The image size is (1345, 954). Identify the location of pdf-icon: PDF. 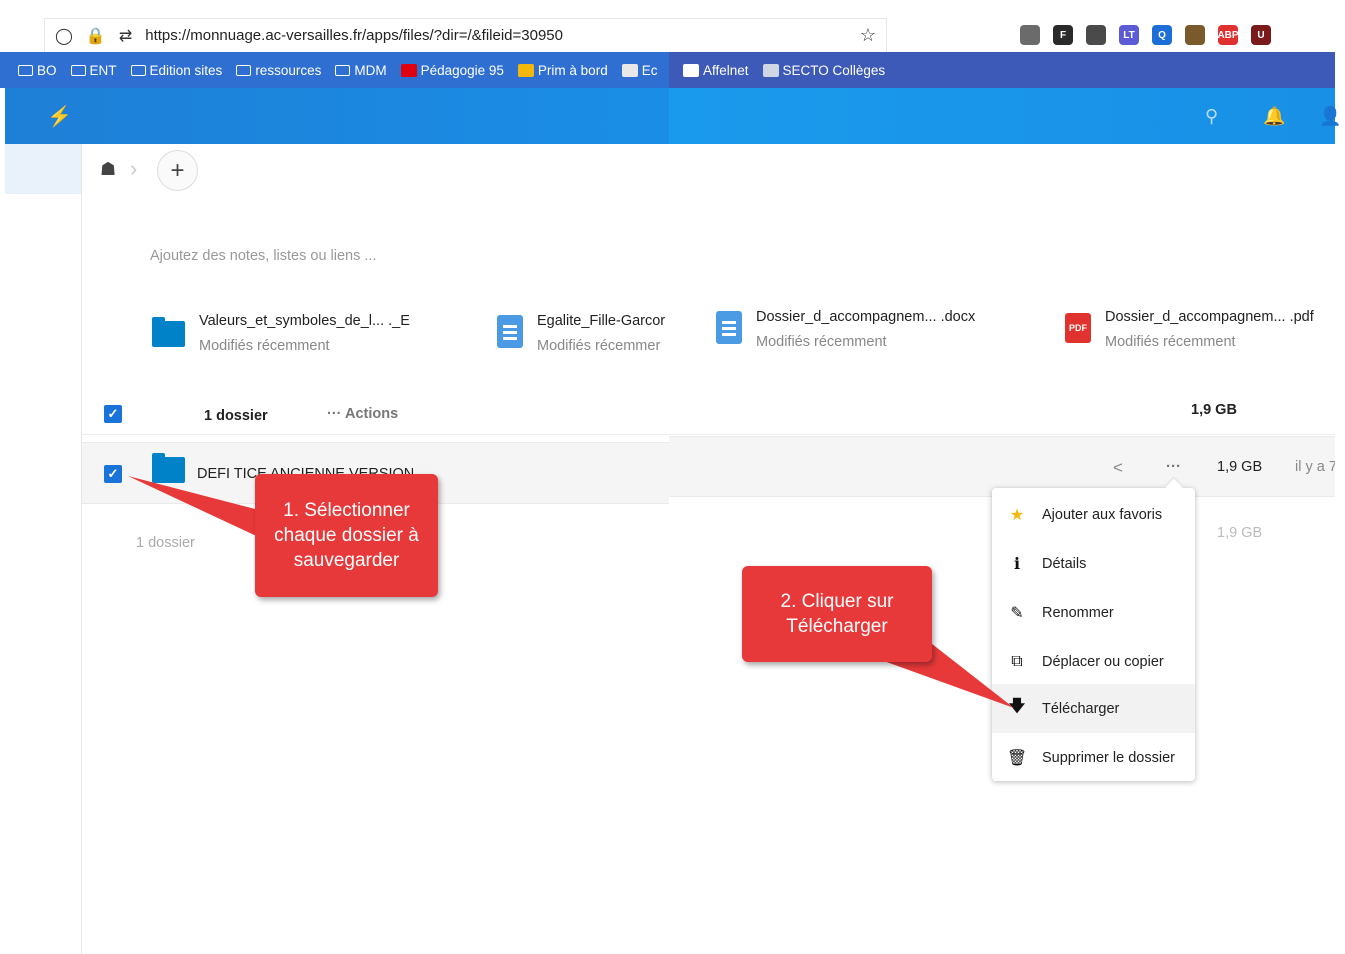
(1078, 328).